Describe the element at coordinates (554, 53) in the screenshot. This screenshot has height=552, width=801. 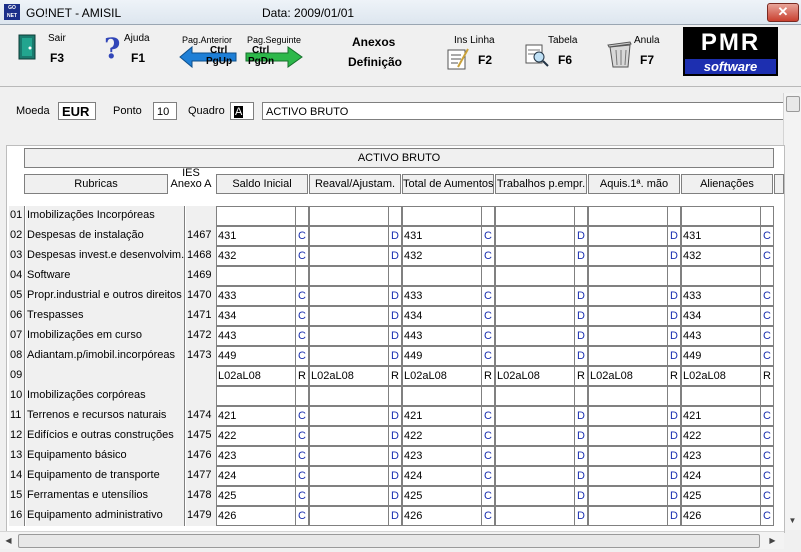
I see `tabela-button: Tabela F6` at that location.